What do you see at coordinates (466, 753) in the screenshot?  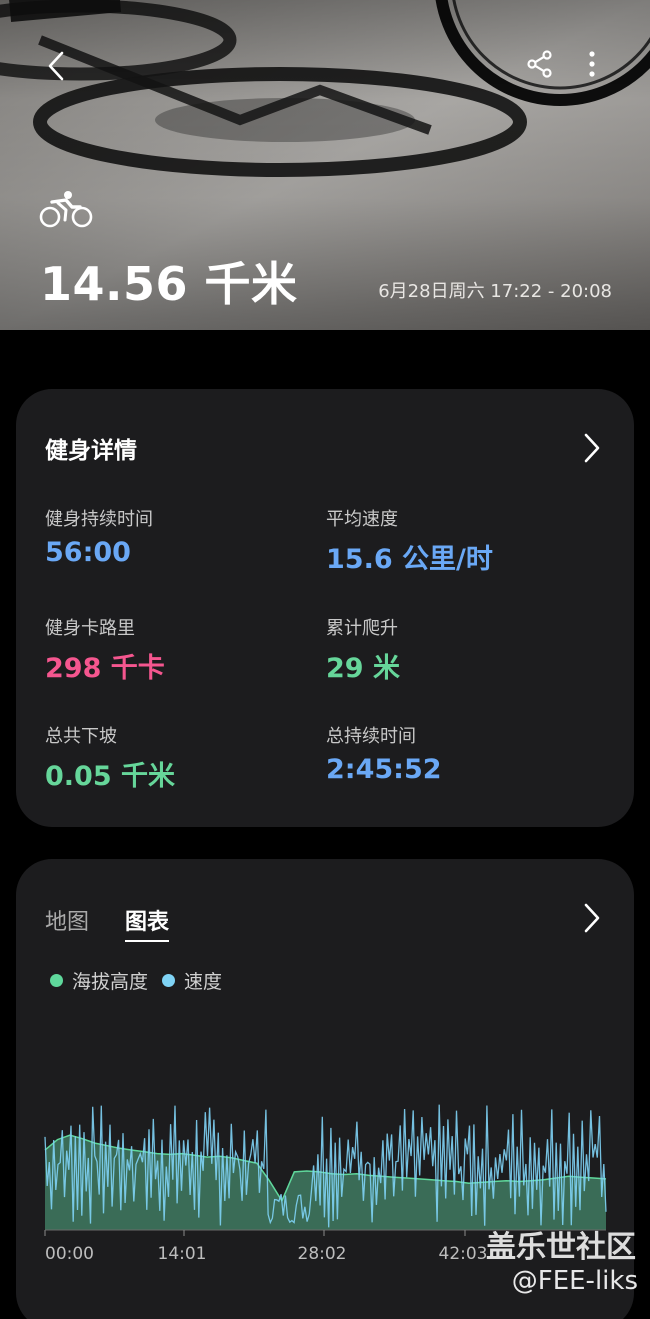 I see `metric-total-duration: 总持续时间 2:45:52` at bounding box center [466, 753].